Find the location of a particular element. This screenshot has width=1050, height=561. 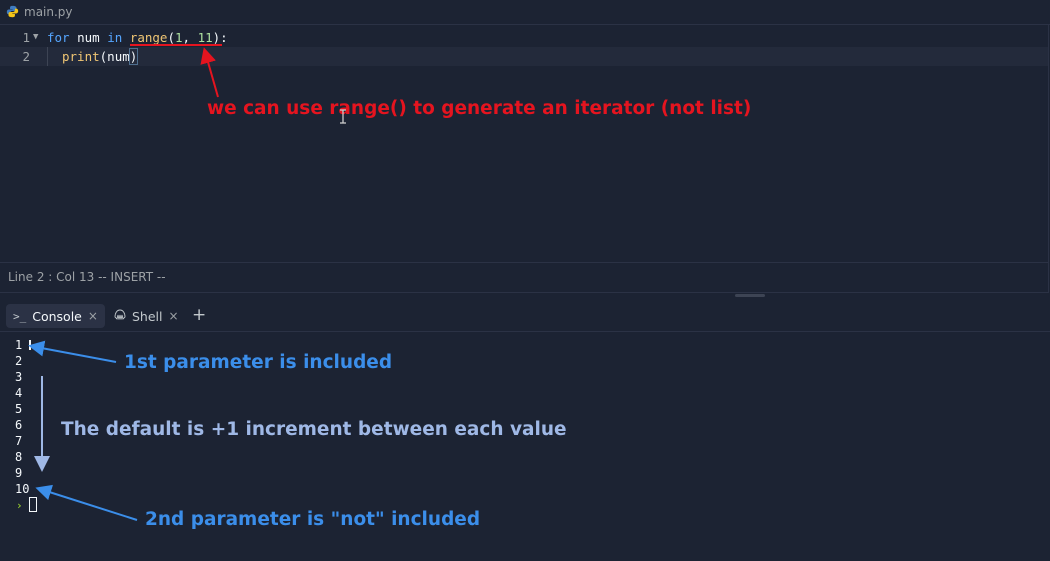

annotation-first-param: 1st parameter is included is located at coordinates (258, 362).